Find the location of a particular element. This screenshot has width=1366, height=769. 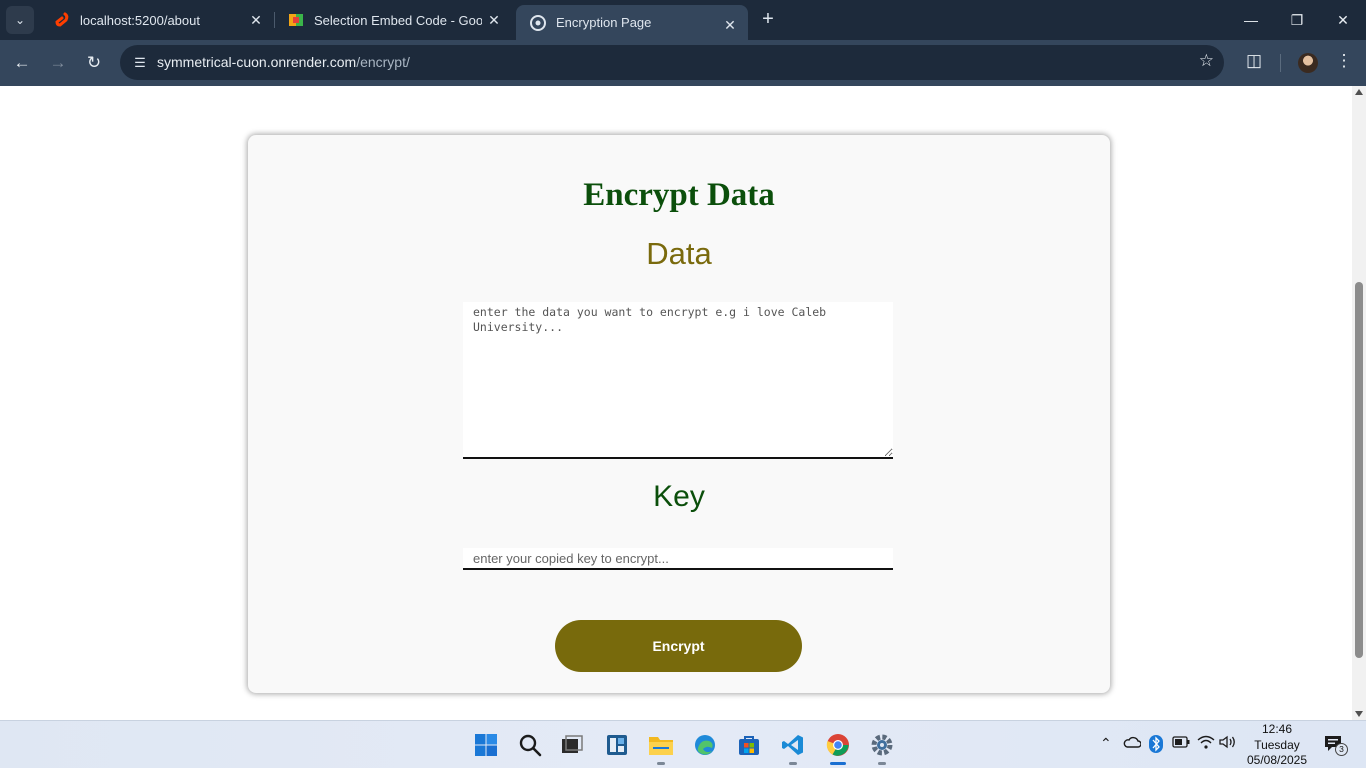

clock-time: 12:46 is located at coordinates (1277, 729).